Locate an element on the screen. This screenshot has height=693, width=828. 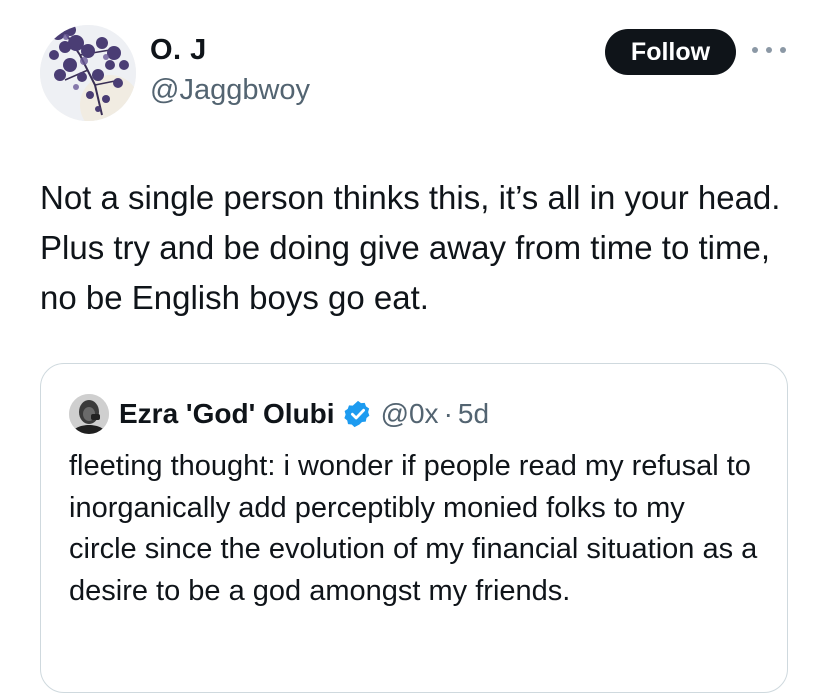
quote-avatar-image is located at coordinates (89, 414).